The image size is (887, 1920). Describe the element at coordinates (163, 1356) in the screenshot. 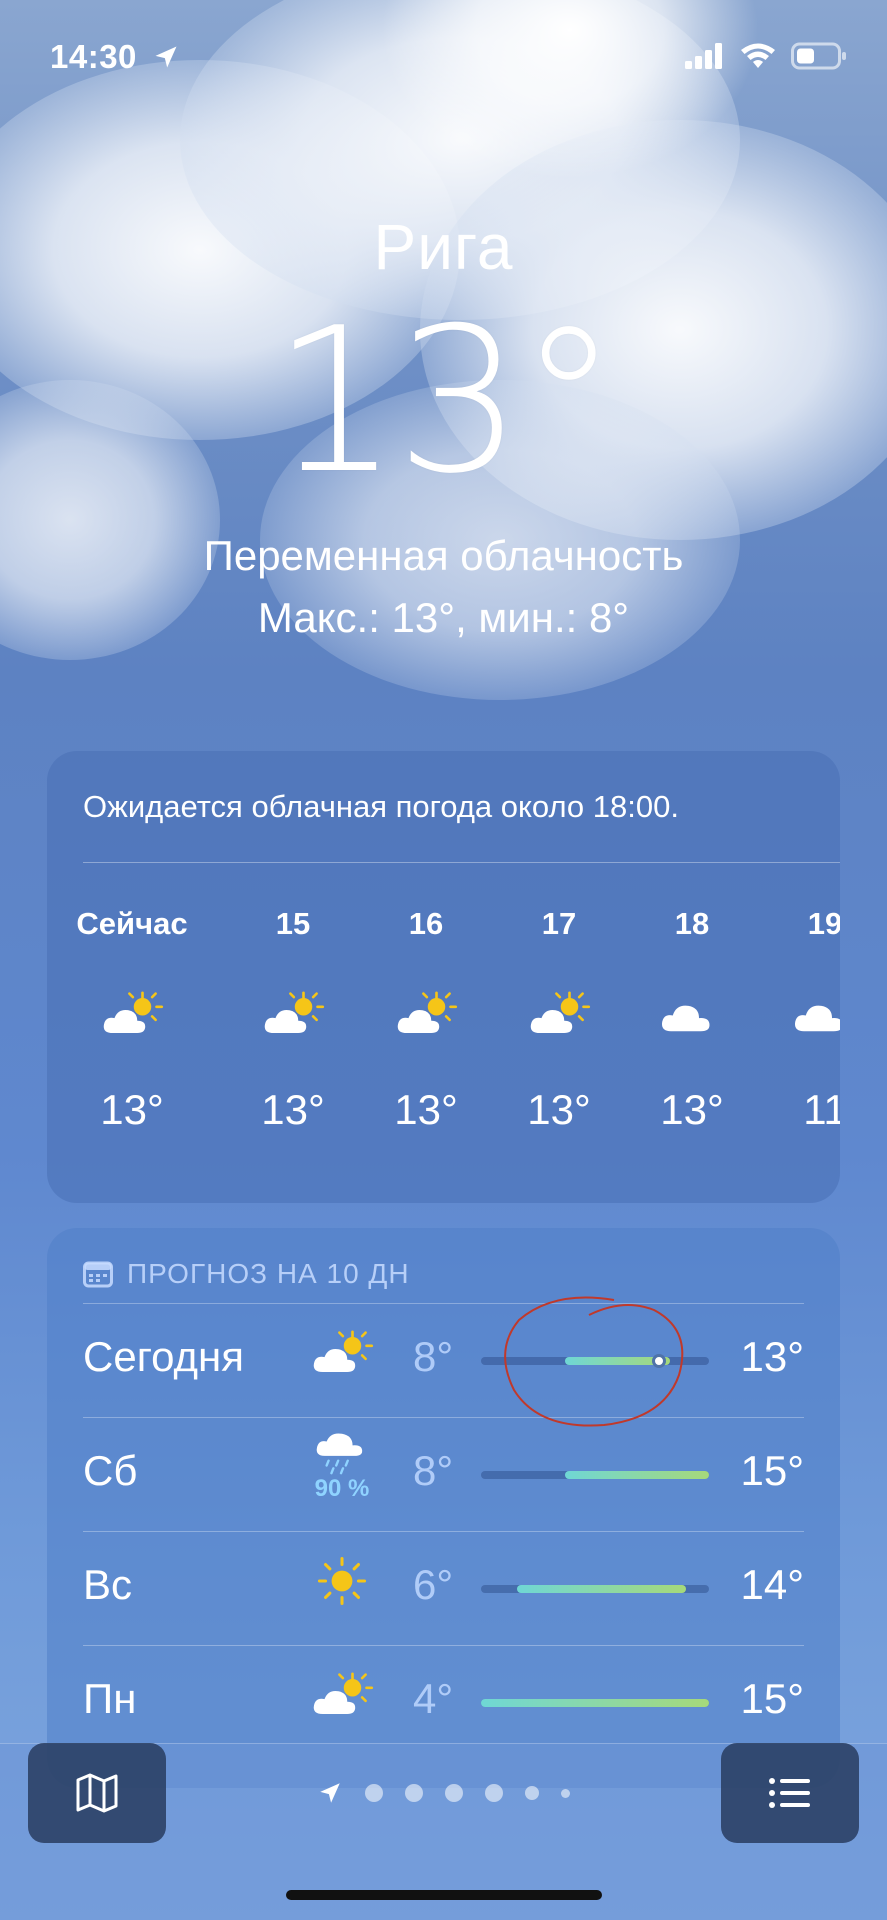

I see `day-name: Сегодня` at that location.